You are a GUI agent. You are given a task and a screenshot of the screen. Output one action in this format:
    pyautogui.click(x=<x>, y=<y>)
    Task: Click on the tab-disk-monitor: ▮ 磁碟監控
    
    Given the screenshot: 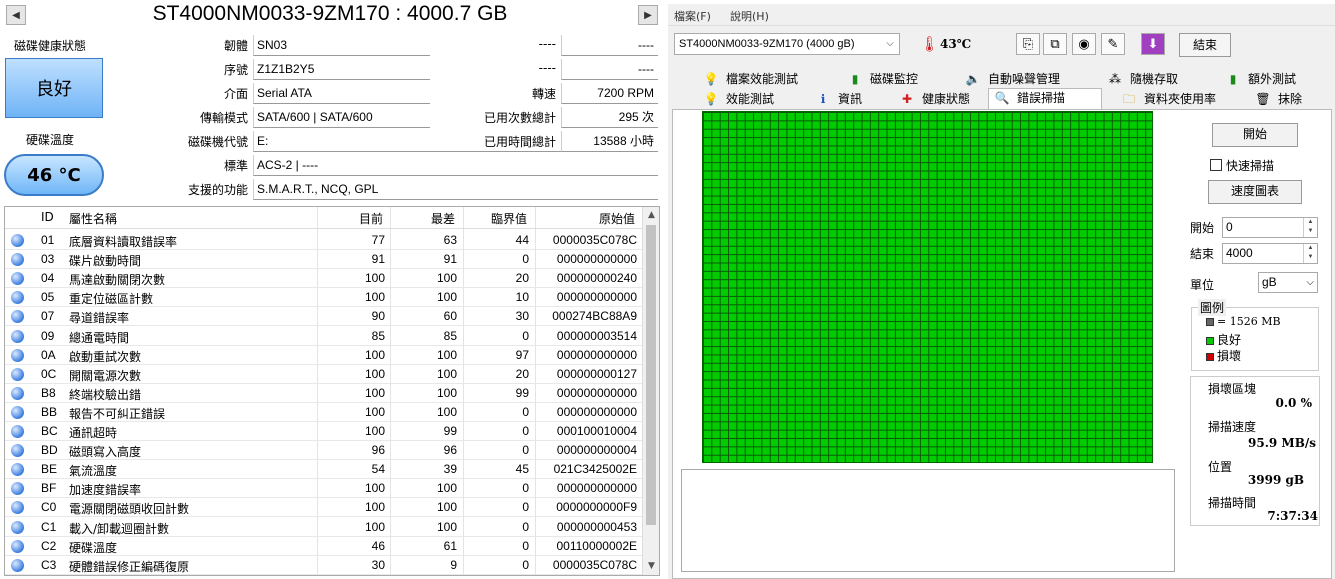 What is the action you would take?
    pyautogui.click(x=902, y=79)
    